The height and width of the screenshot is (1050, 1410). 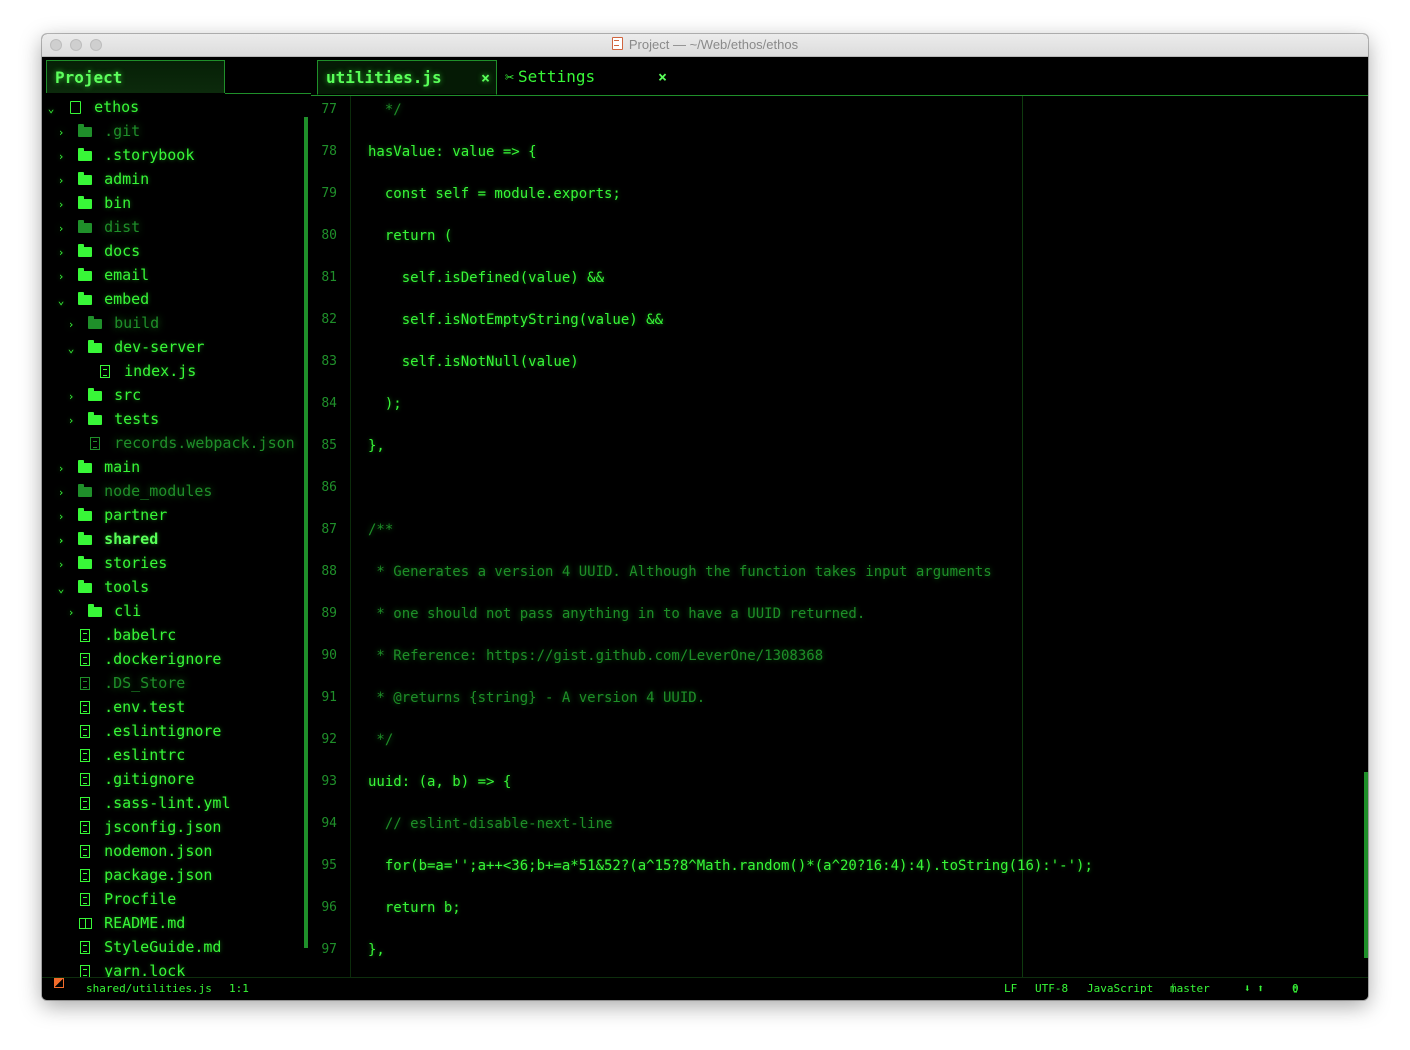 I want to click on tree-folder: › .storybook, so click(x=125, y=156).